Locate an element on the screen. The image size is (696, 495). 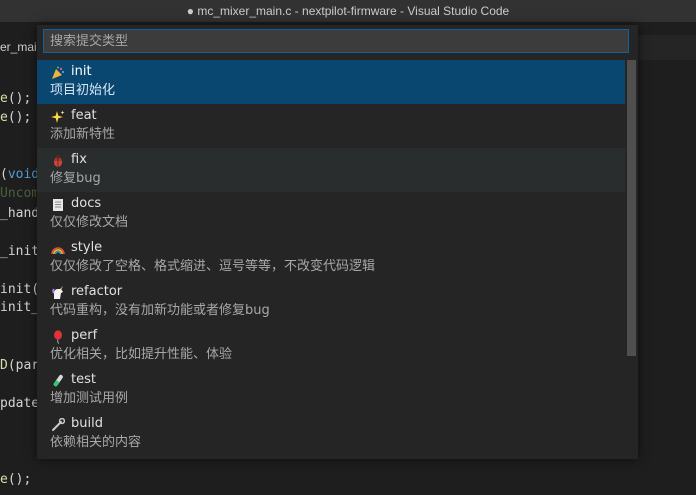
quick-pick-item-fix: fix 修复bug is located at coordinates (331, 170).